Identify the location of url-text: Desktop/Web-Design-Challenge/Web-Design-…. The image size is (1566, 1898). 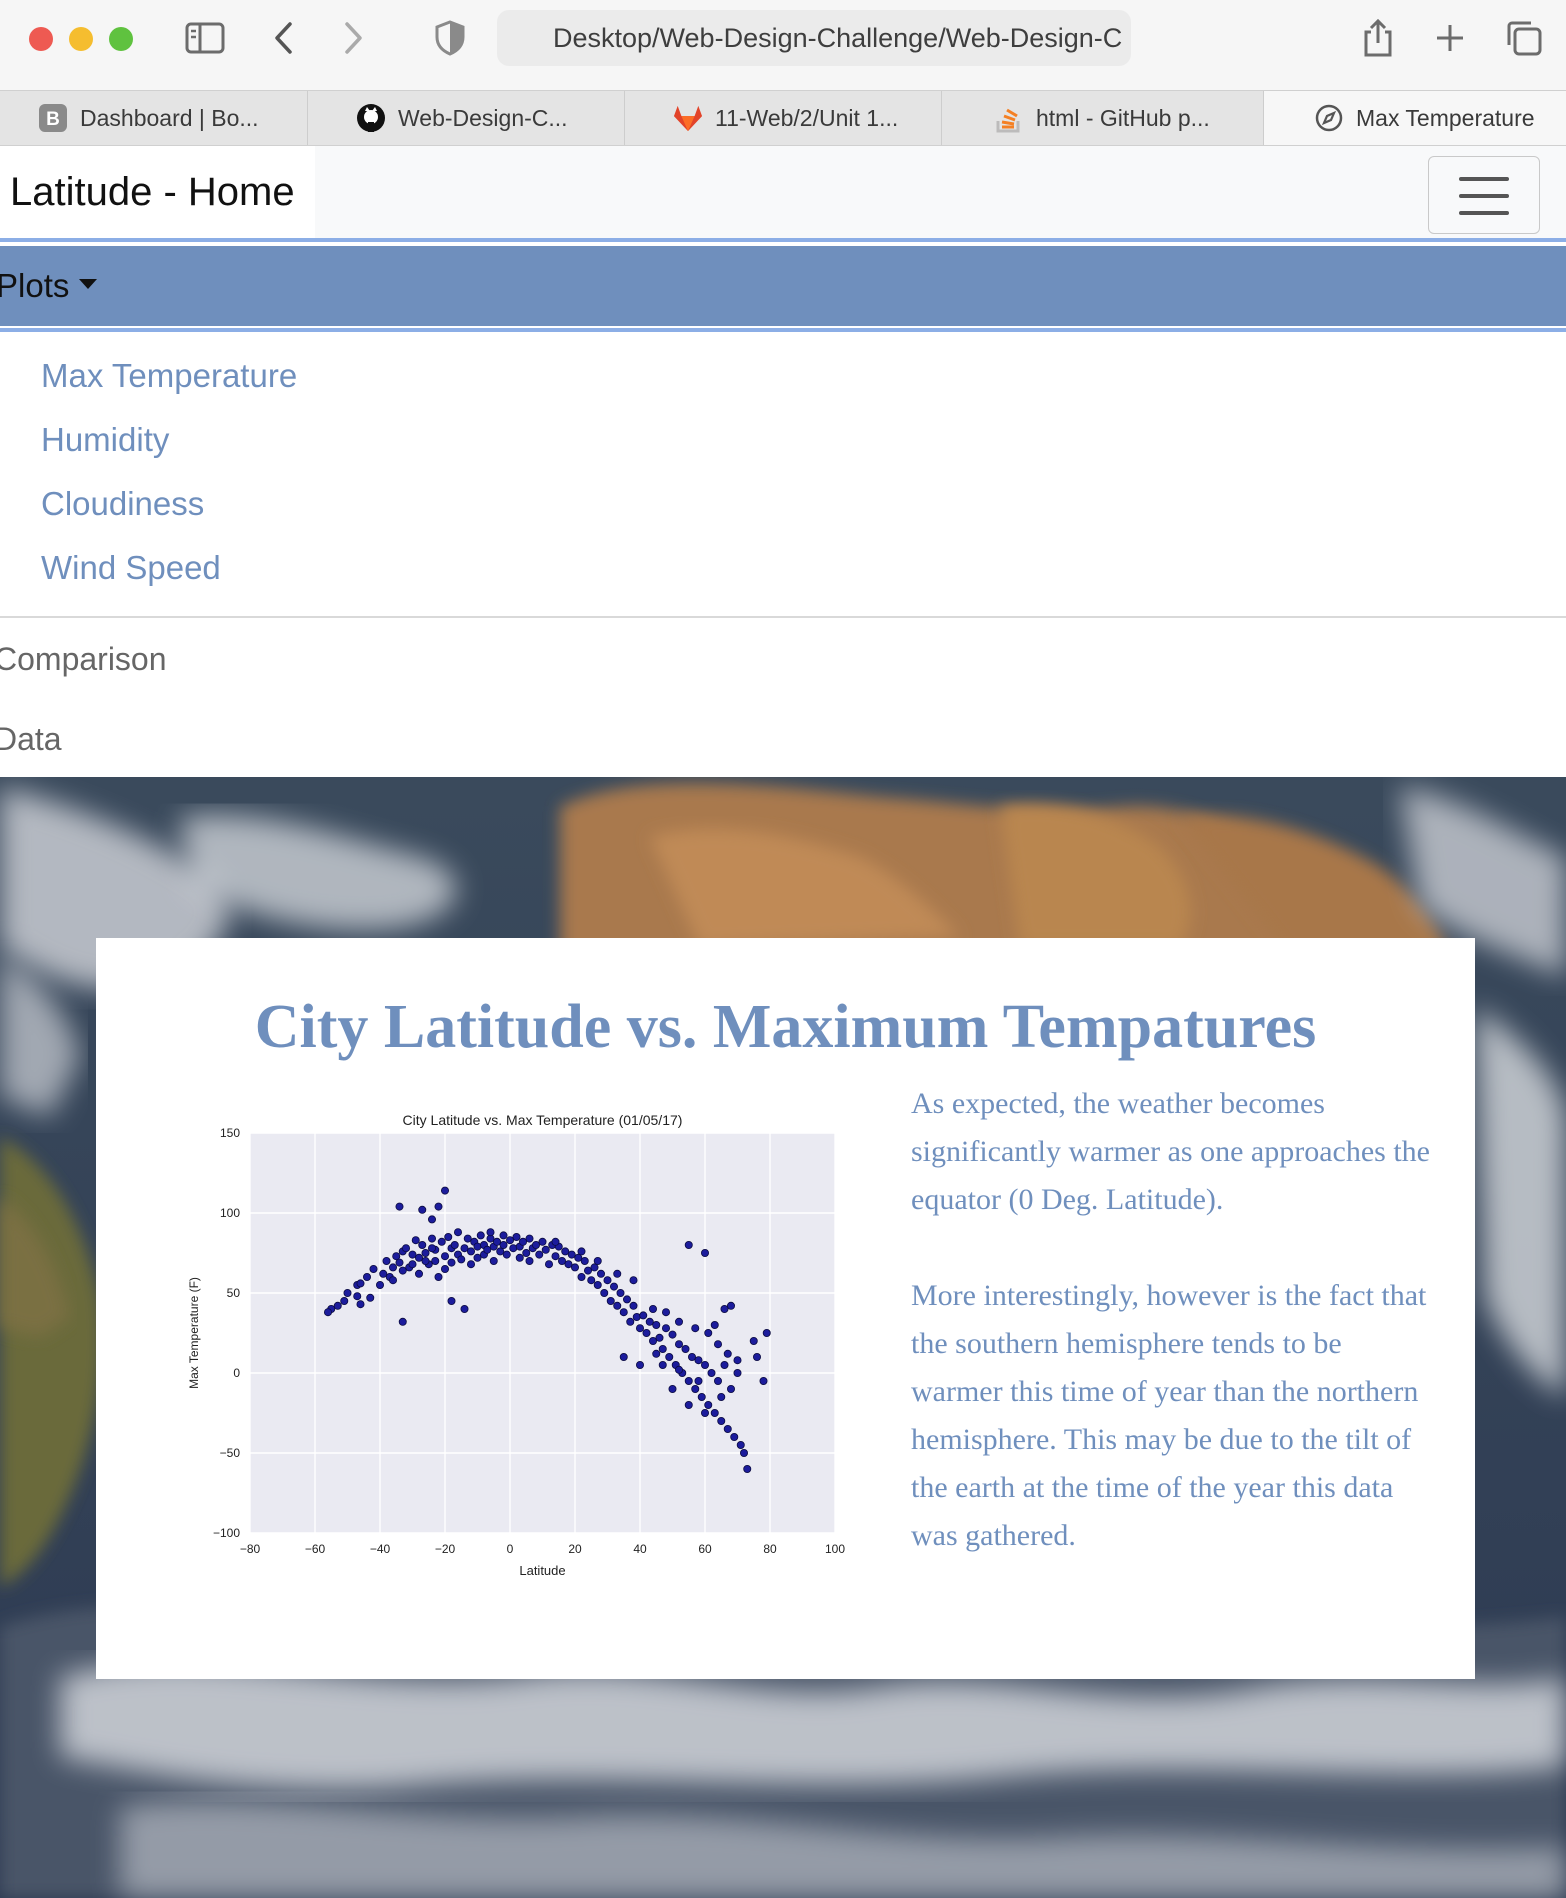
(838, 38).